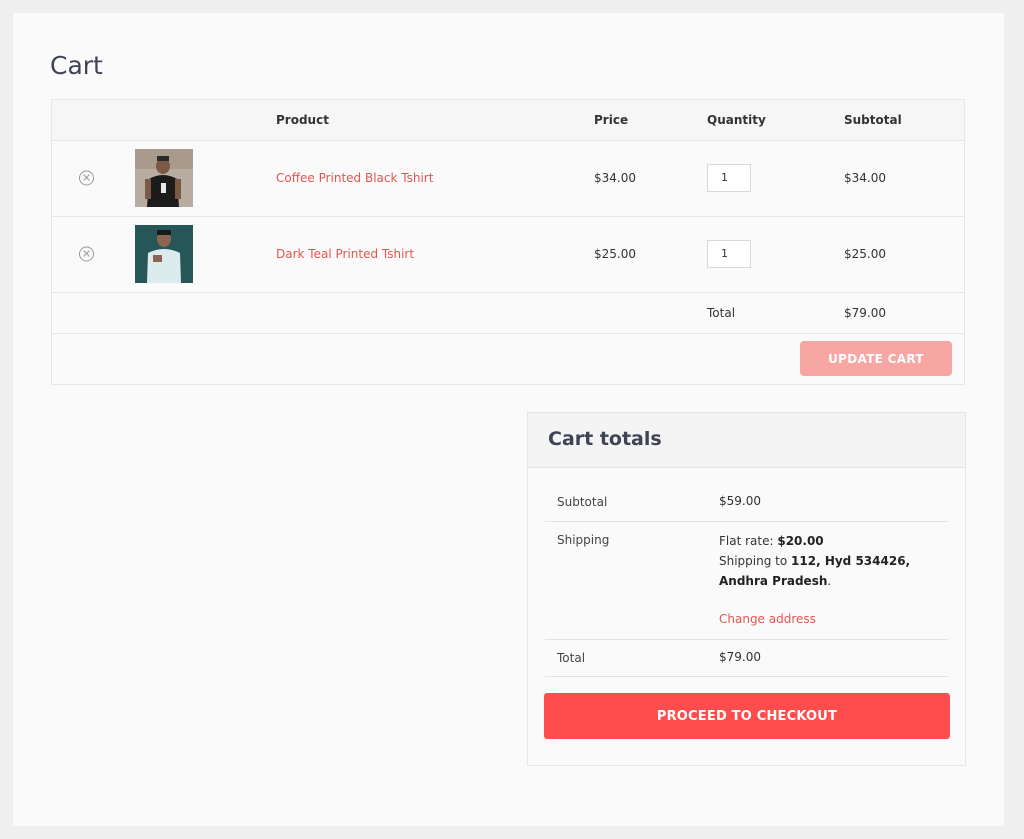 The width and height of the screenshot is (1024, 839). I want to click on change-address-link: Change address, so click(767, 619).